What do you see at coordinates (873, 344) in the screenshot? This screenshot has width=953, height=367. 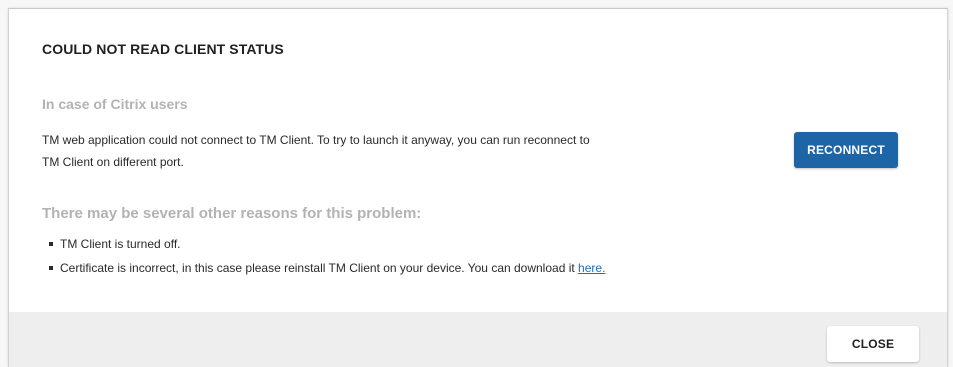 I see `close-button: CLOSE` at bounding box center [873, 344].